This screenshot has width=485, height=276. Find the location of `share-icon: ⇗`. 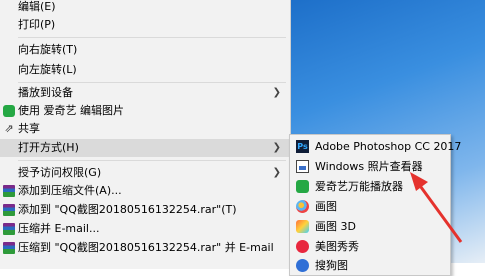

share-icon: ⇗ is located at coordinates (9, 128).